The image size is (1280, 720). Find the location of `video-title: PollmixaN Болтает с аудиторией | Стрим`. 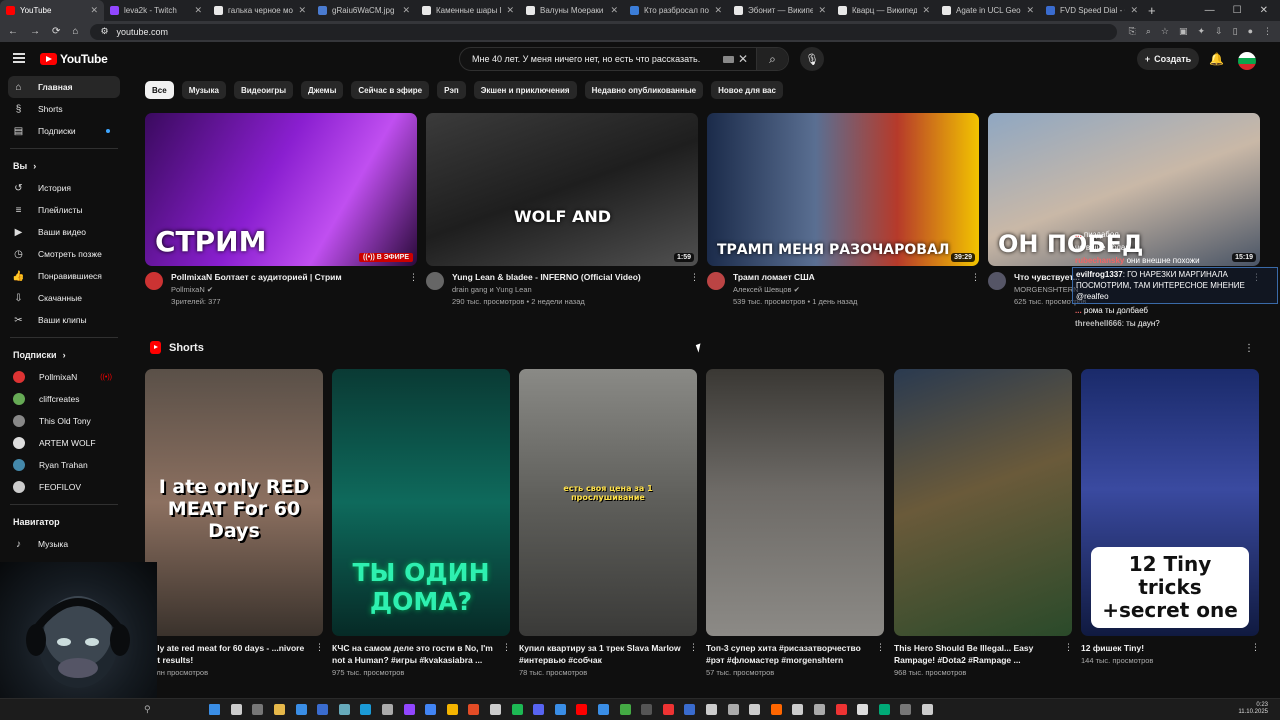

video-title: PollmixaN Болтает с аудиторией | Стрим is located at coordinates (286, 278).